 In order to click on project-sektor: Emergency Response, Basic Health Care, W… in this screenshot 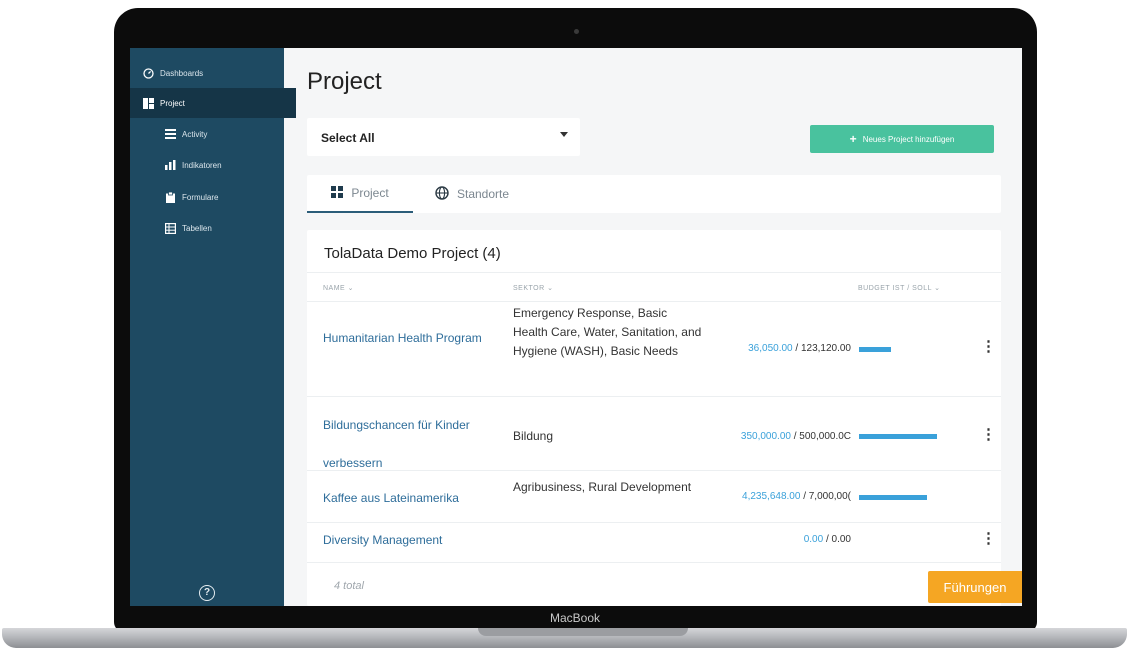, I will do `click(607, 332)`.